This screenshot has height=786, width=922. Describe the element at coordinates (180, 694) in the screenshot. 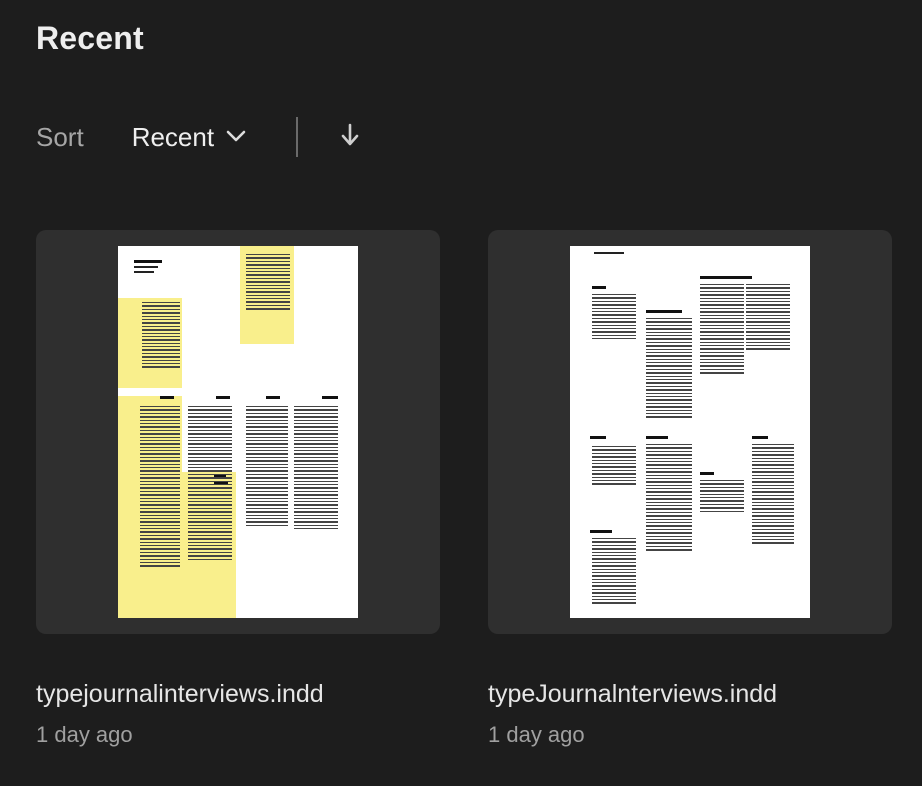

I see `file-name: typejournalinterviews.indd` at that location.